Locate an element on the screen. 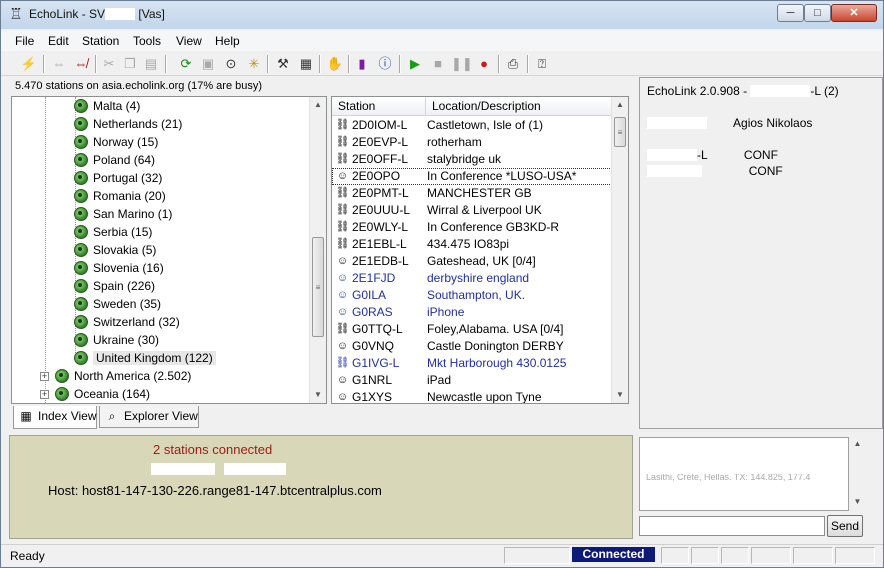 This screenshot has width=884, height=568. station-row: ☺ G0VNQ Castle Donington DERBY is located at coordinates (472, 346).